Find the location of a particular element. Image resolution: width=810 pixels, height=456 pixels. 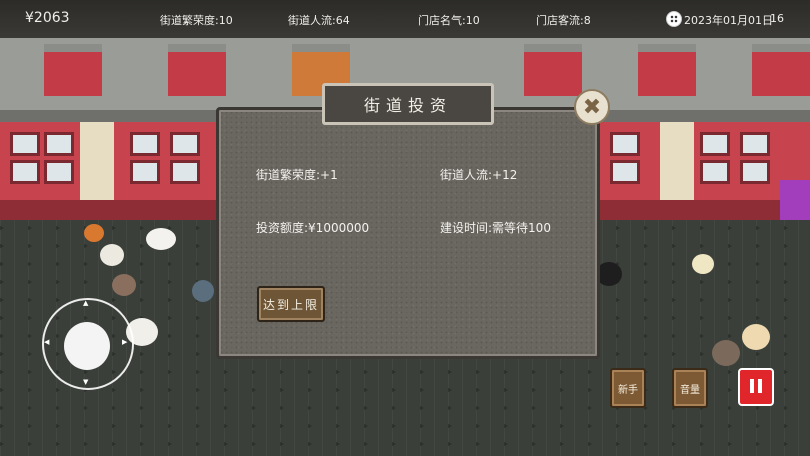

street-traffic-stat: 街道人流:64 is located at coordinates (319, 20).